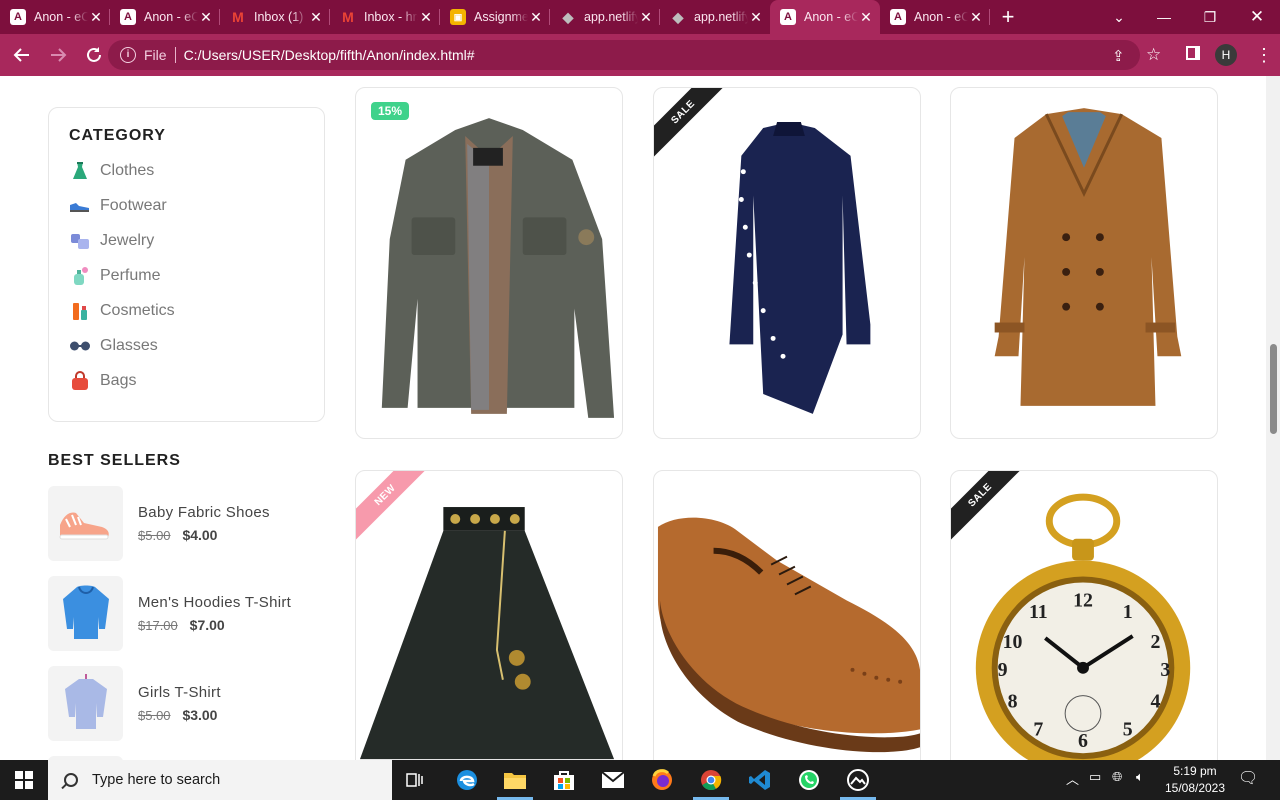  What do you see at coordinates (179, 692) in the screenshot?
I see `bestseller-name: Girls T-Shirt` at bounding box center [179, 692].